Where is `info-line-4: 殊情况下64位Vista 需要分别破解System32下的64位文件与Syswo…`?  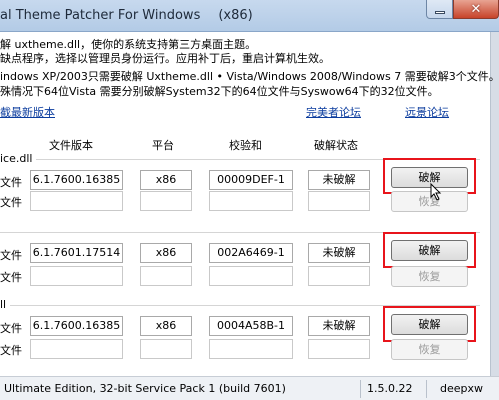 info-line-4: 殊情况下64位Vista 需要分别破解System32下的64位文件与Syswo… is located at coordinates (219, 91).